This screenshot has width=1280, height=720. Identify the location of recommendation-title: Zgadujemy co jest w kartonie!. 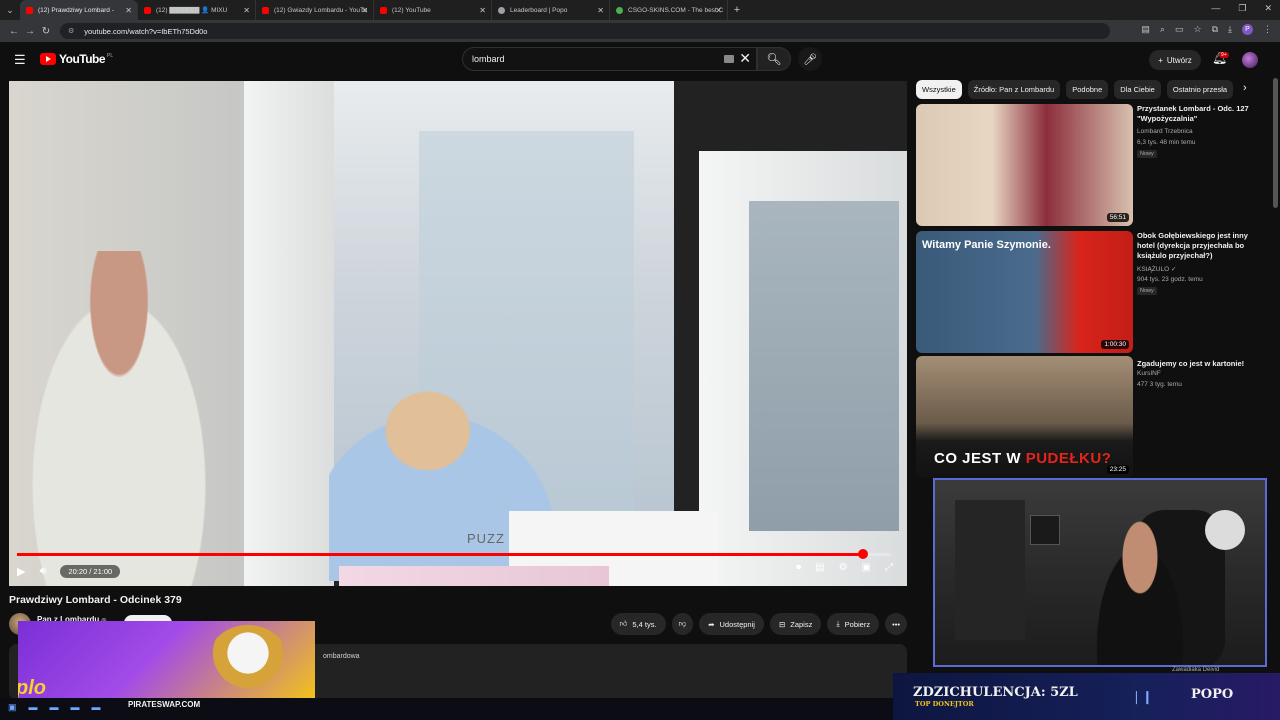
(1199, 364).